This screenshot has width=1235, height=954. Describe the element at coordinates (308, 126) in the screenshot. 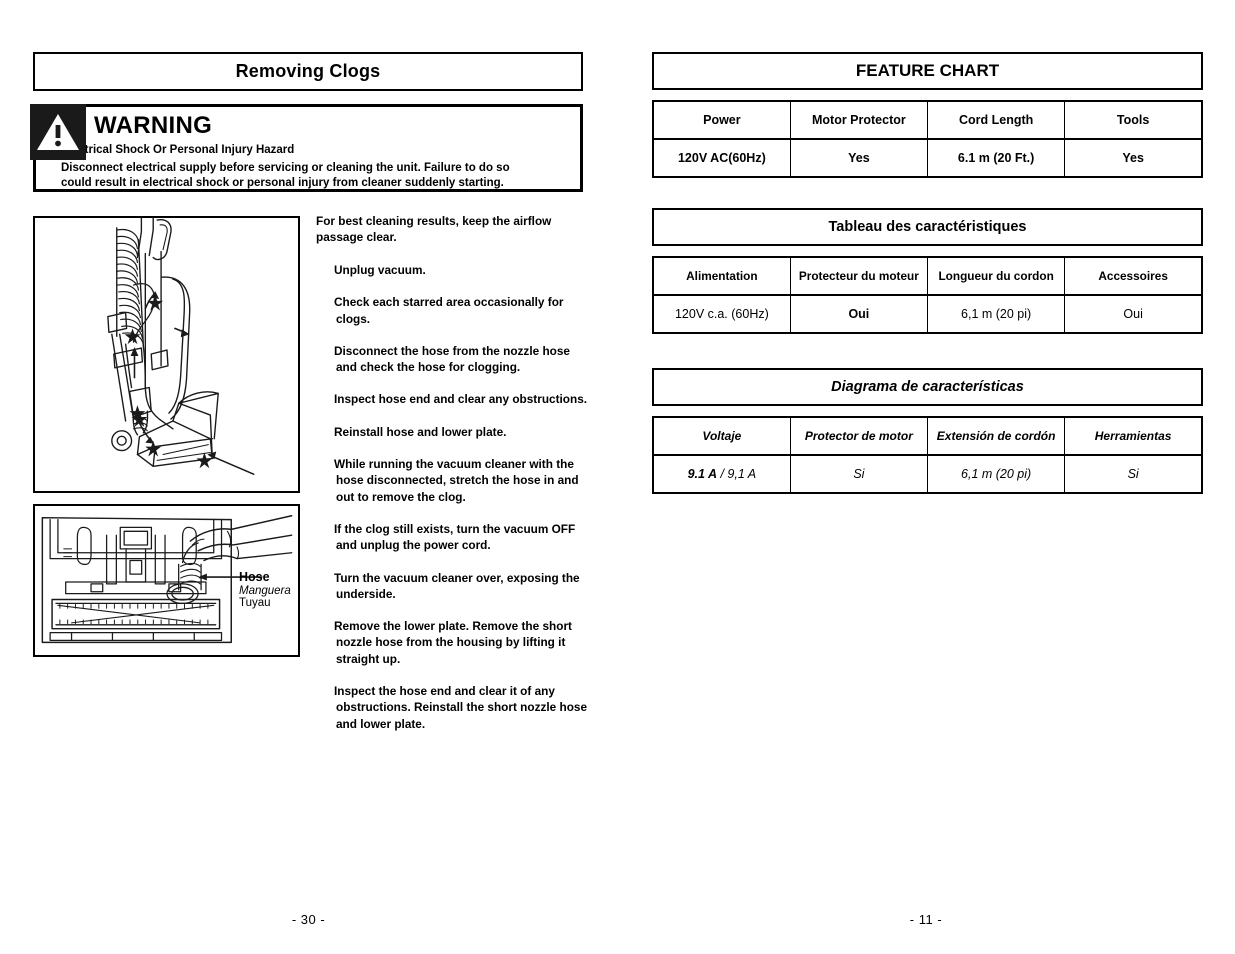

I see `warning-header: WARNING` at that location.